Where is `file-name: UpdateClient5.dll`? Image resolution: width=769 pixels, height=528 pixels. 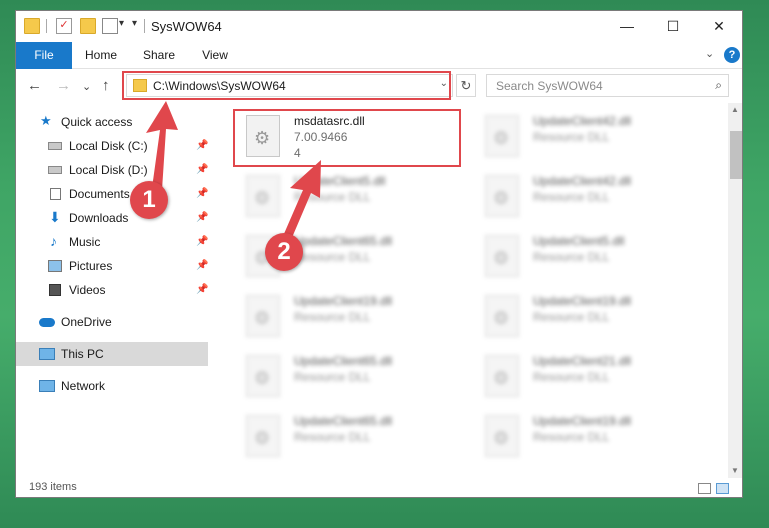 file-name: UpdateClient5.dll is located at coordinates (579, 241).